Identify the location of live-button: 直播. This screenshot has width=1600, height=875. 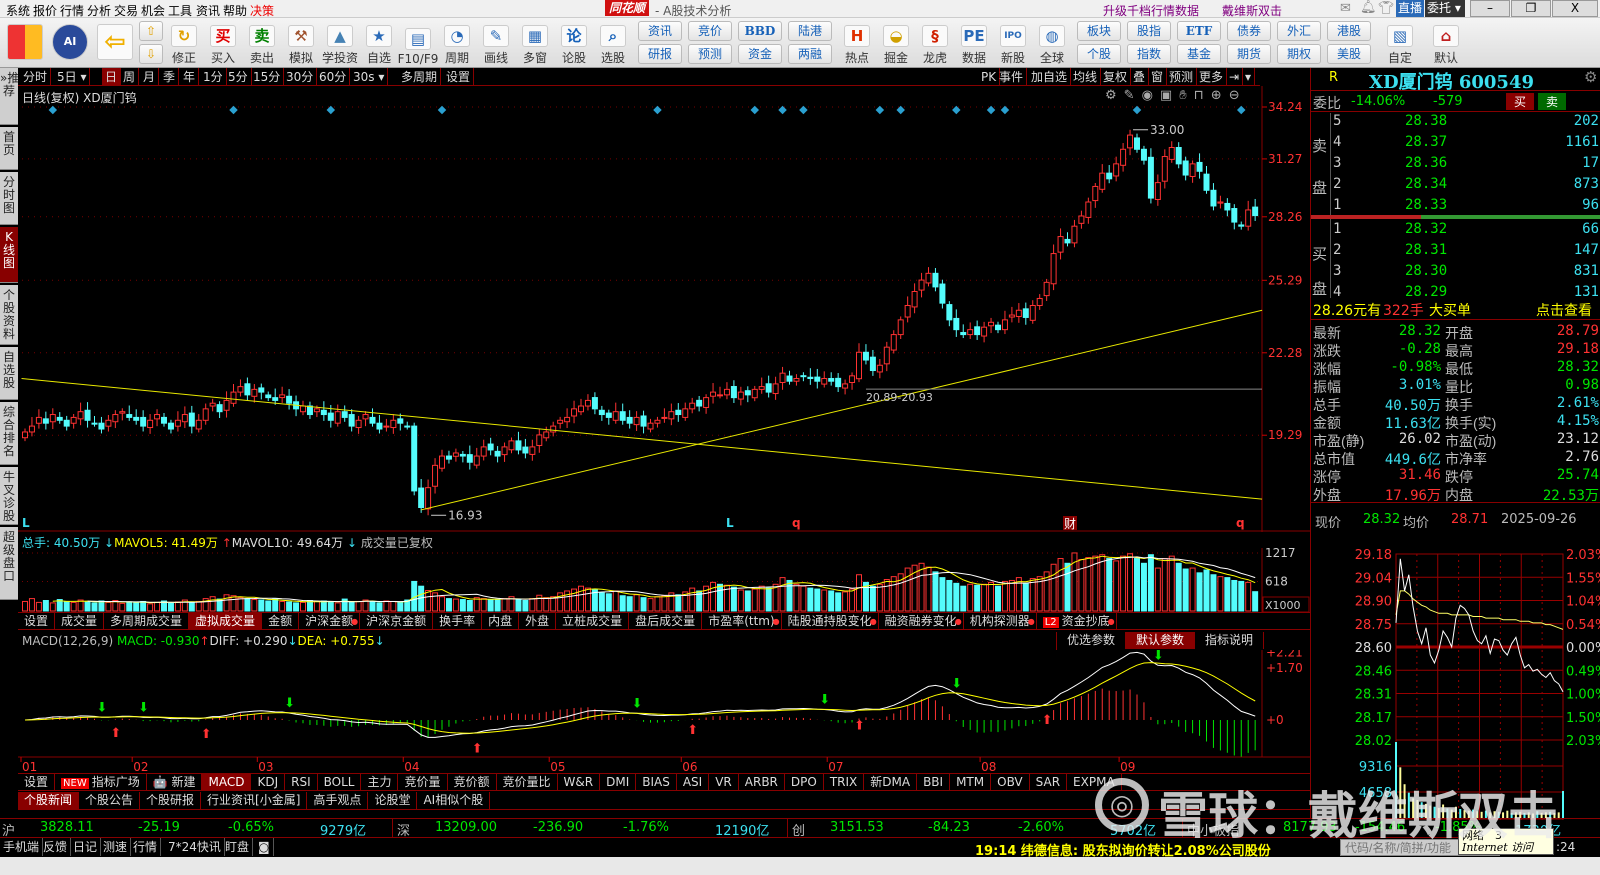
(1410, 8).